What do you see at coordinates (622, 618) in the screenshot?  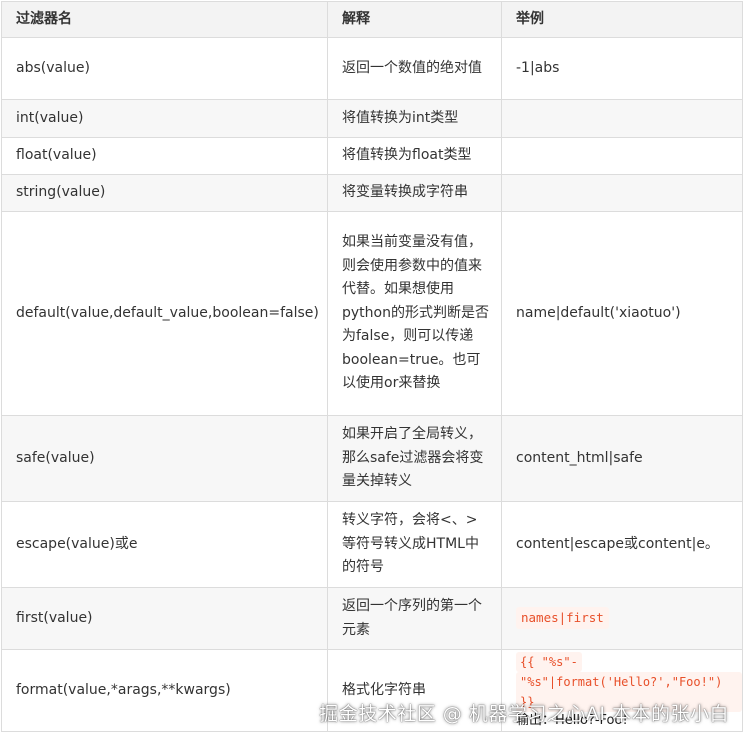 I see `filter-example: names|first` at bounding box center [622, 618].